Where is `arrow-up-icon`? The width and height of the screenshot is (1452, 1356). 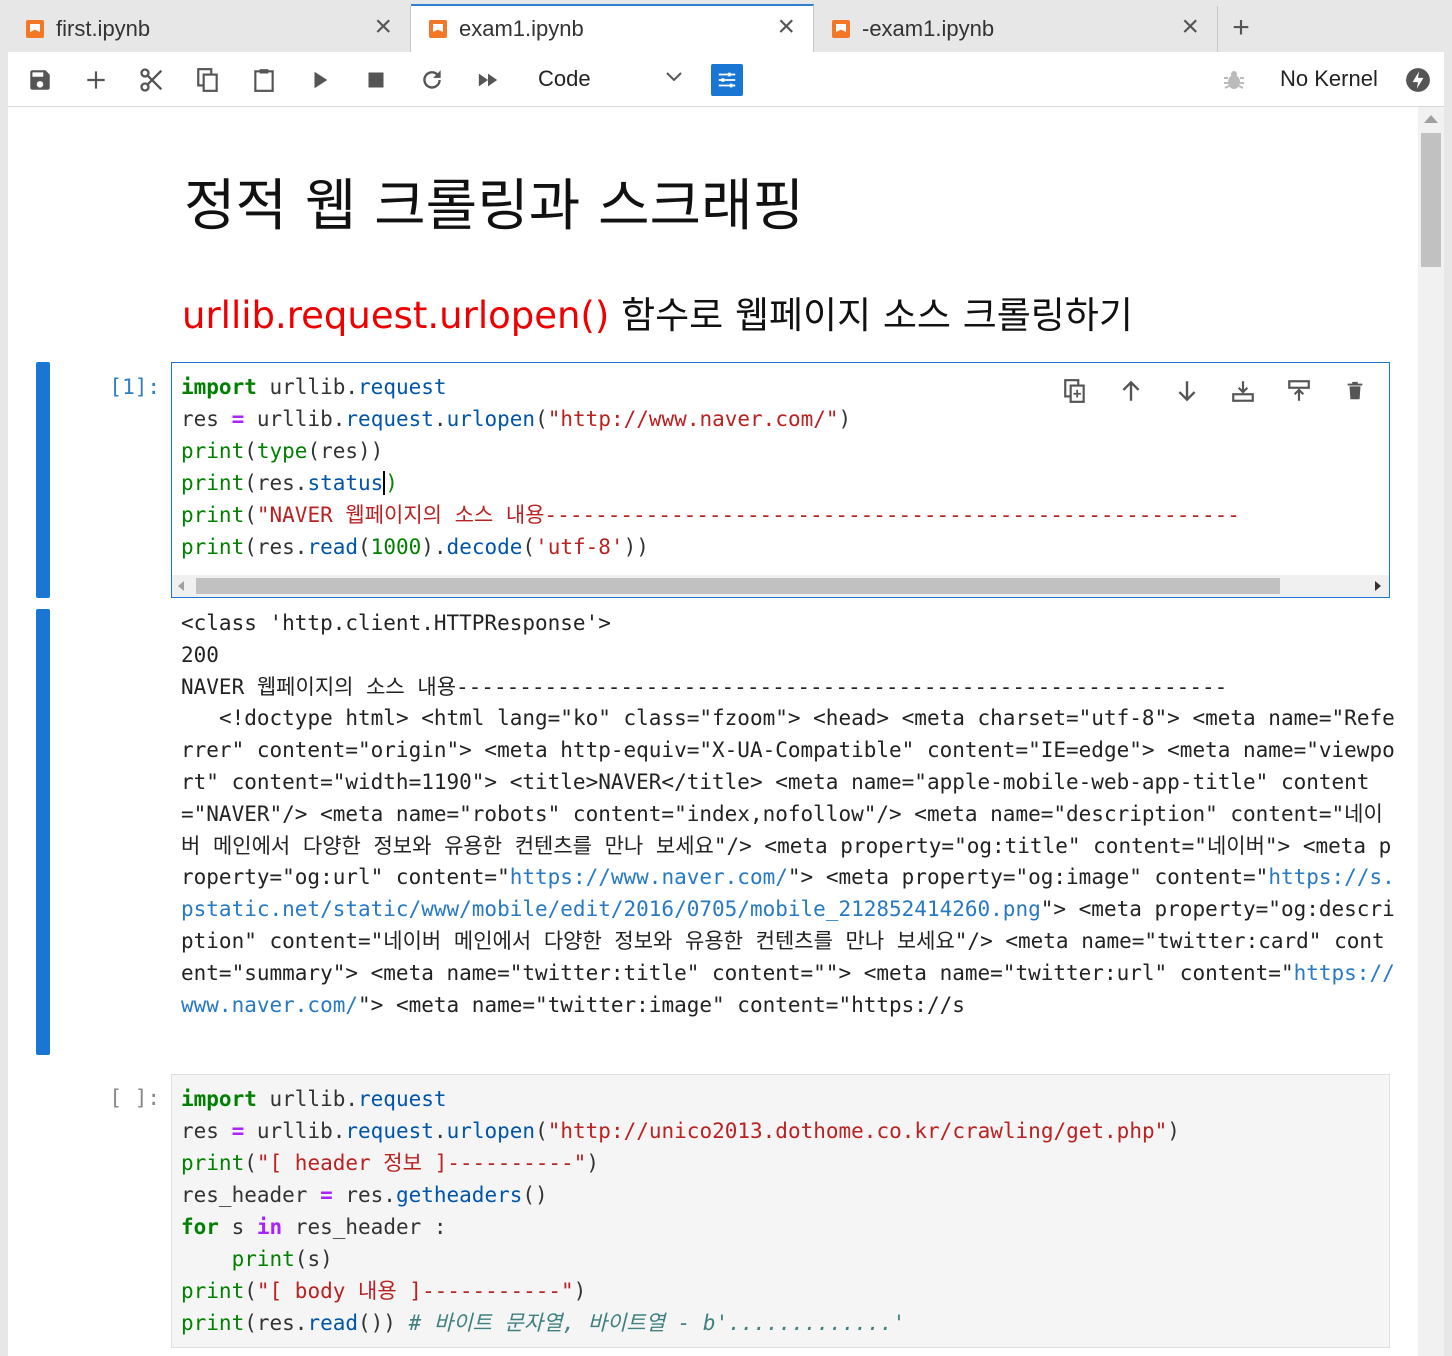
arrow-up-icon is located at coordinates (1131, 390).